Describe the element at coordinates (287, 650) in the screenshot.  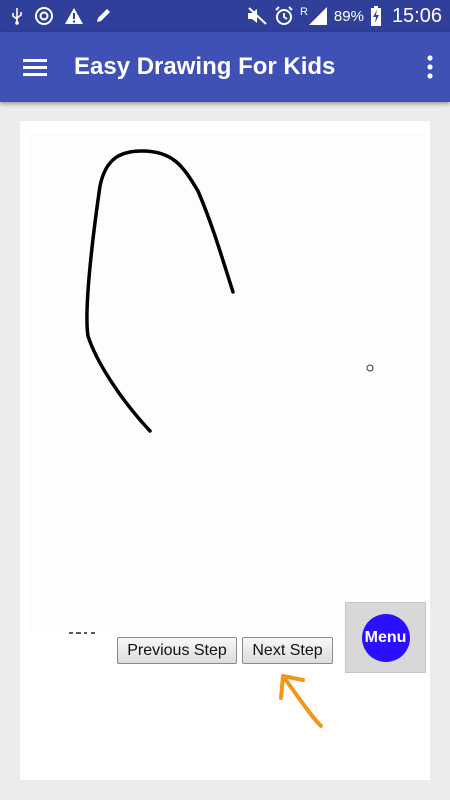
I see `next-step-button: Next Step` at that location.